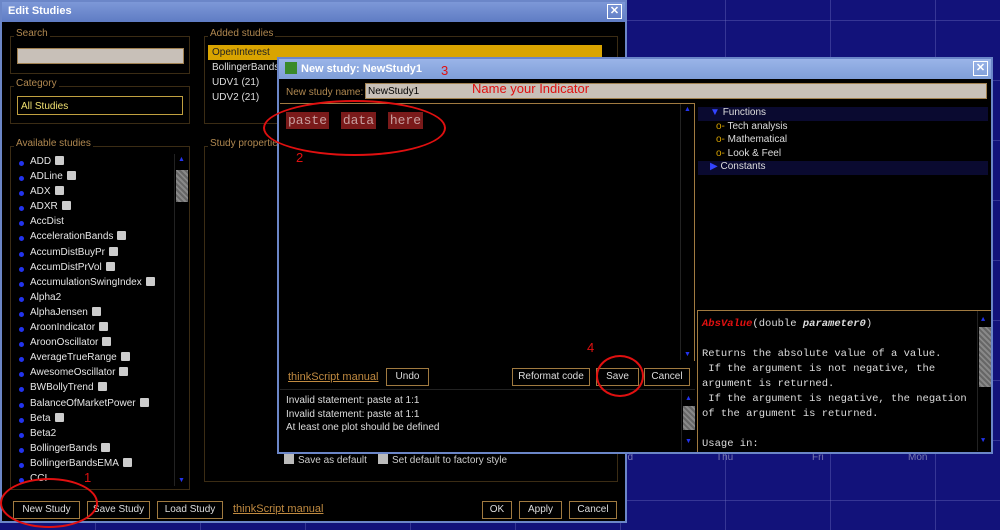 This screenshot has height=530, width=1000. I want to click on scroll-thumb, so click(182, 186).